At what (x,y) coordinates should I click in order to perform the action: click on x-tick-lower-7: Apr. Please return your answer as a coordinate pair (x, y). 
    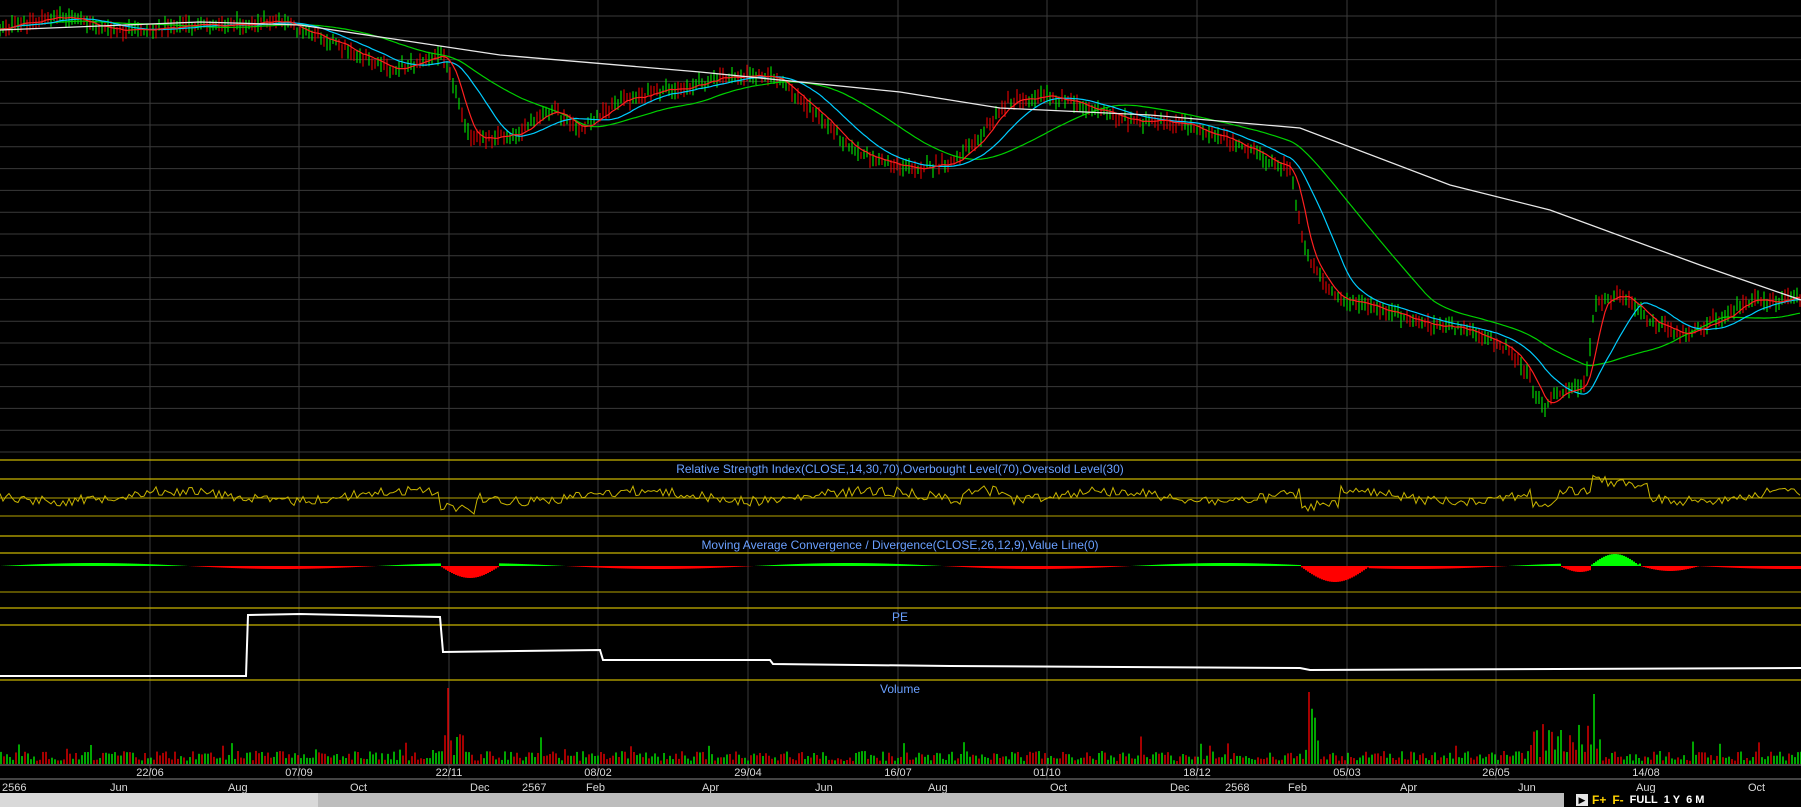
    Looking at the image, I should click on (710, 787).